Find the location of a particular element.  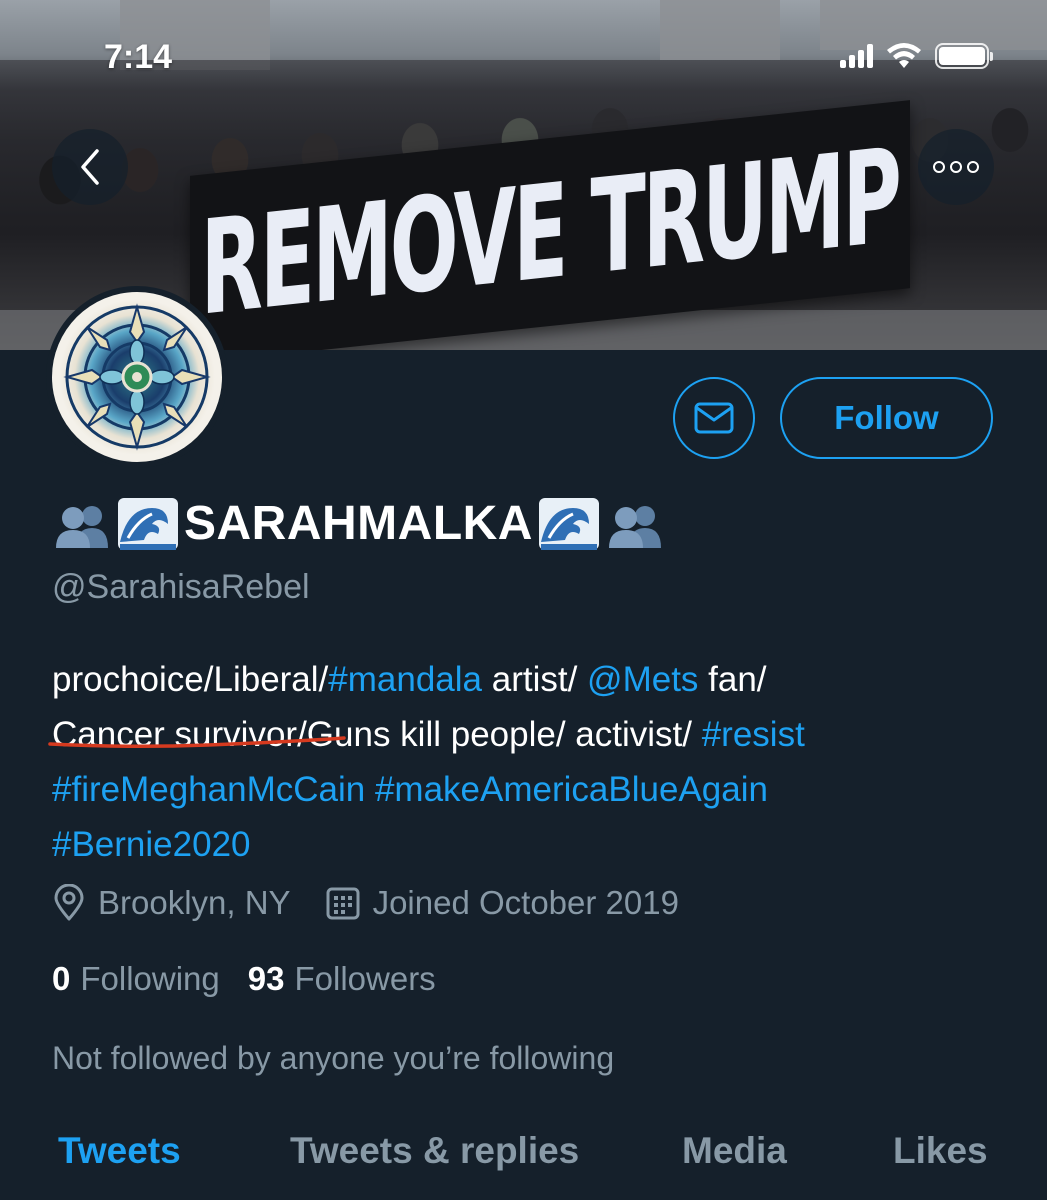

join-date: Joined October 2019 is located at coordinates (502, 903).